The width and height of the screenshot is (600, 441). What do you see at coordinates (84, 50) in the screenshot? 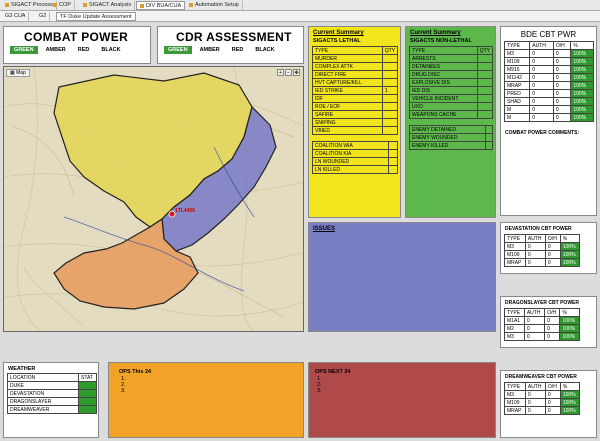
I see `status-red: RED` at bounding box center [84, 50].